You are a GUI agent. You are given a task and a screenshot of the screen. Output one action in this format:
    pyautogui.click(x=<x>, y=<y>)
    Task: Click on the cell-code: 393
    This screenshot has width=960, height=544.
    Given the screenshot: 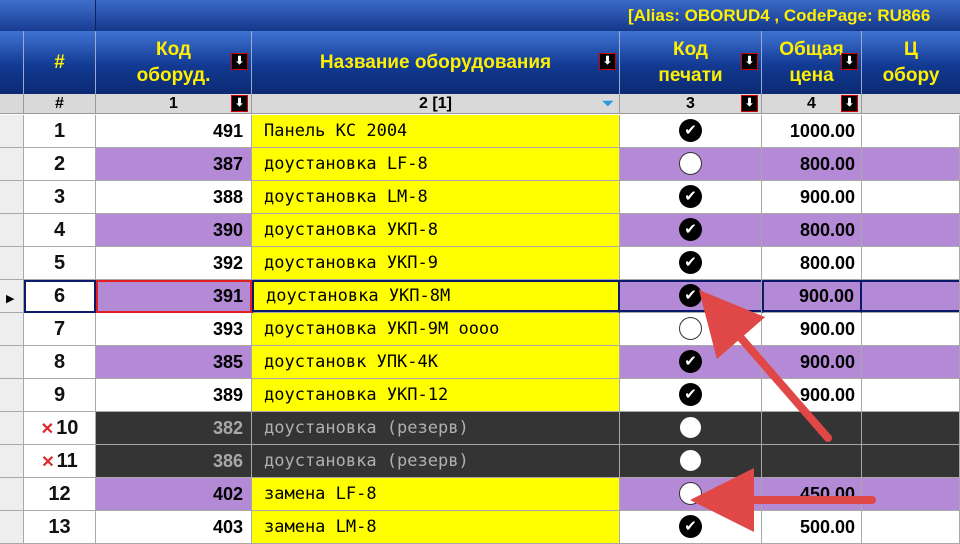 What is the action you would take?
    pyautogui.click(x=174, y=329)
    